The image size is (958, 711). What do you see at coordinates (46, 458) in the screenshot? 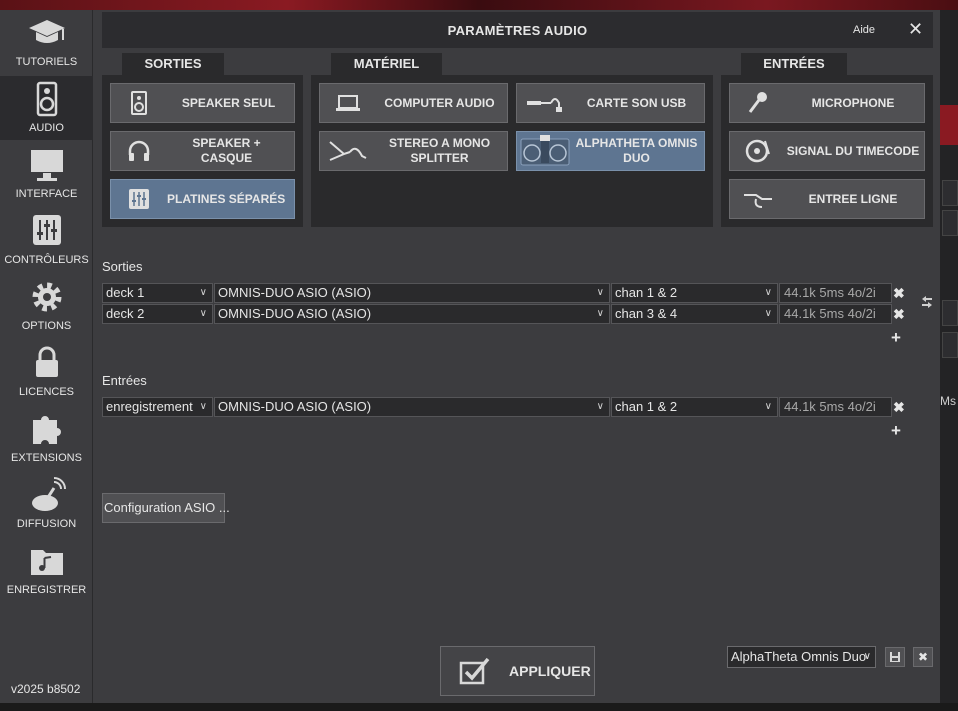
I see `sidebar-item-label: EXTENSIONS` at bounding box center [46, 458].